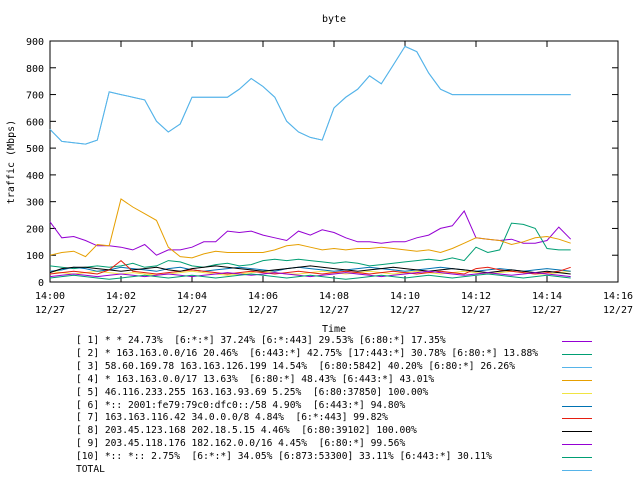 Image resolution: width=640 pixels, height=480 pixels. I want to click on y-tick-label: 500, so click(35, 149).